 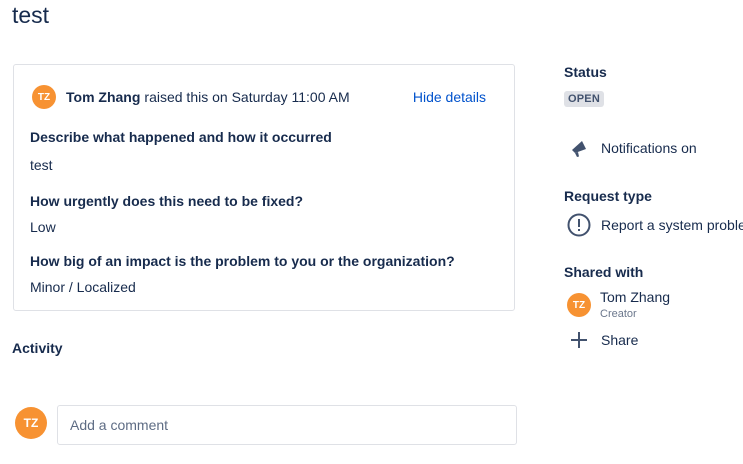 What do you see at coordinates (649, 148) in the screenshot?
I see `notifications-label: Notifications on` at bounding box center [649, 148].